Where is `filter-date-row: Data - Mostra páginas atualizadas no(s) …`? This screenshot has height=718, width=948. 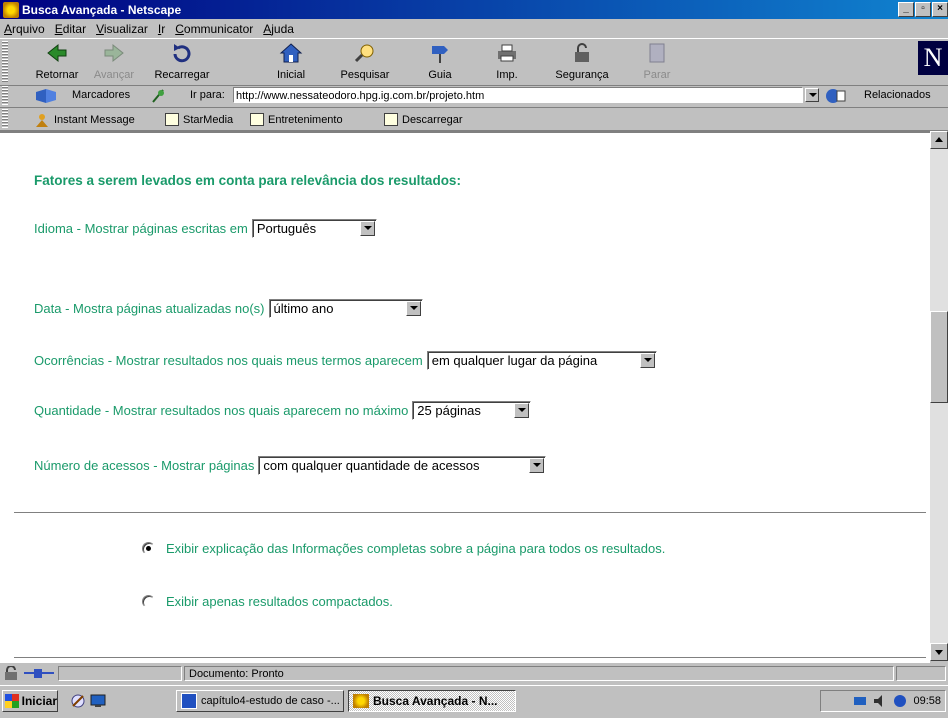 filter-date-row: Data - Mostra páginas atualizadas no(s) … is located at coordinates (228, 308).